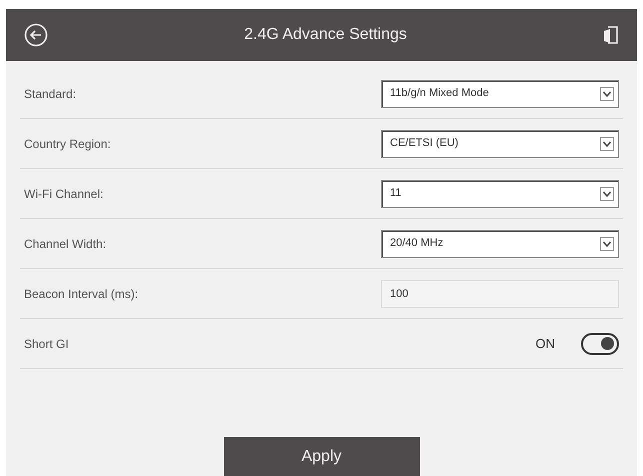 This screenshot has height=476, width=643. Describe the element at coordinates (64, 194) in the screenshot. I see `setting-label: Wi-Fi Channel:` at that location.